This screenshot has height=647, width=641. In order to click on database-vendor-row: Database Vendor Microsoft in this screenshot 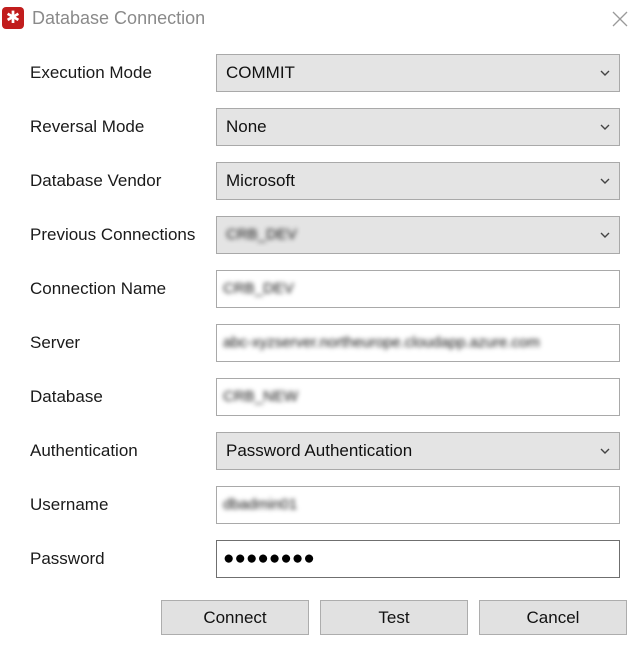, I will do `click(320, 181)`.